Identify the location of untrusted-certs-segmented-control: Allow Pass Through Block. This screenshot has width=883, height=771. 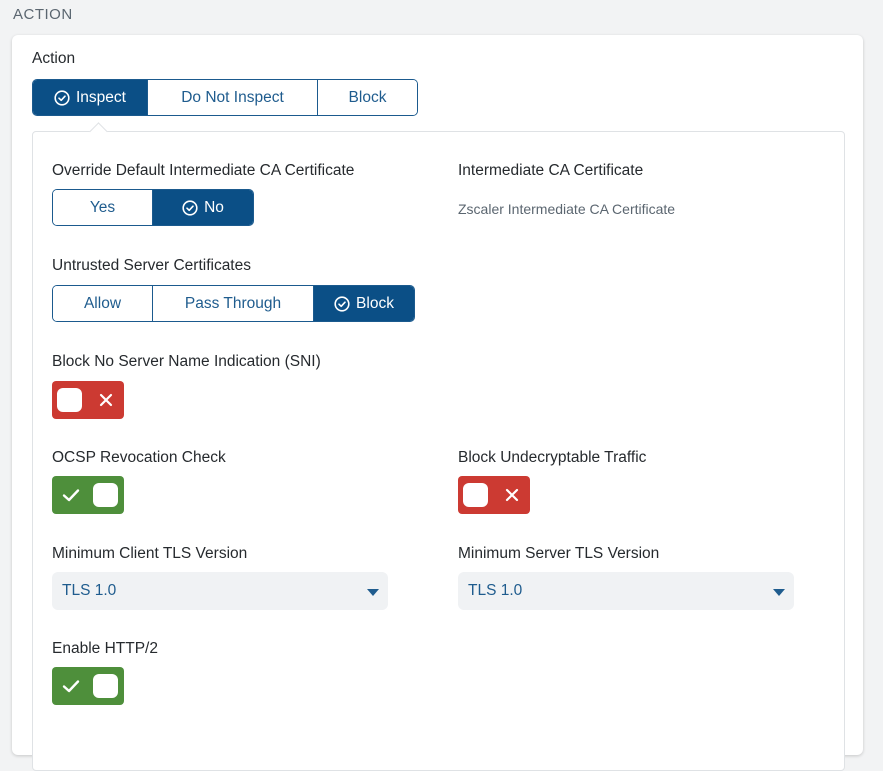
(233, 303).